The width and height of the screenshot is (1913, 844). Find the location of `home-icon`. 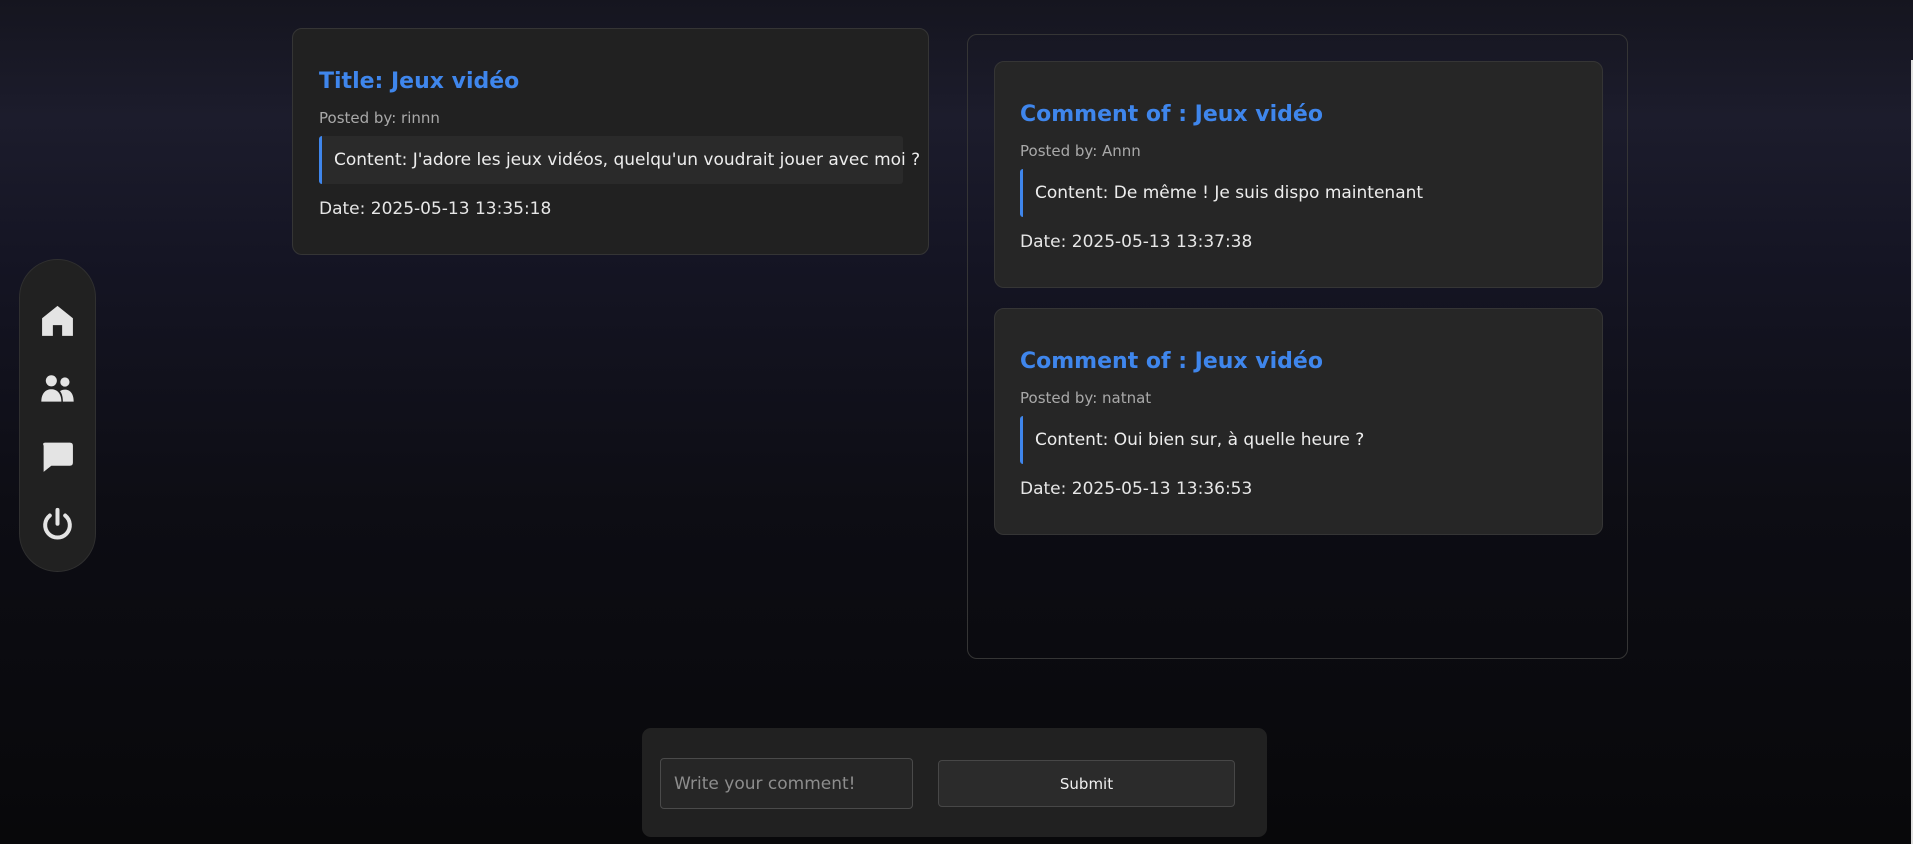

home-icon is located at coordinates (57, 320).